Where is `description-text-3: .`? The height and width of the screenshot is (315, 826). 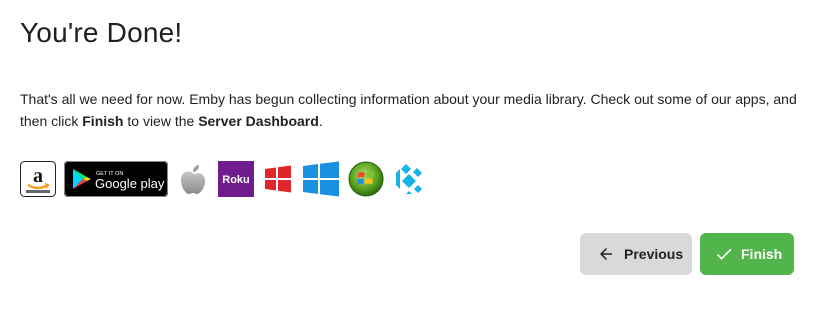 description-text-3: . is located at coordinates (320, 121).